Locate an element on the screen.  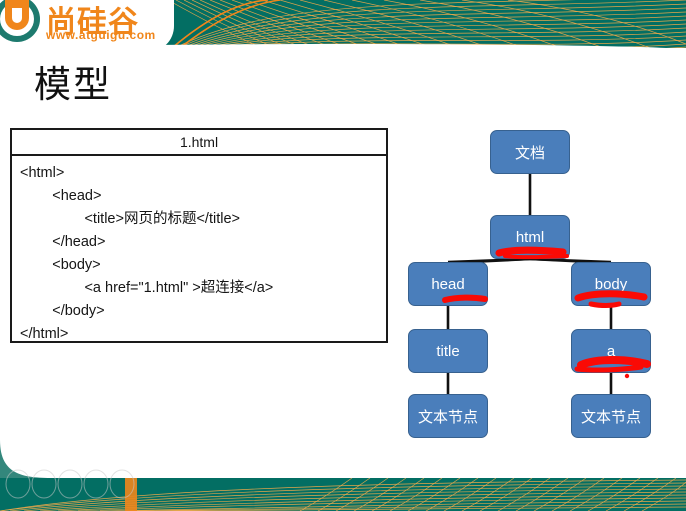
tree-node-title: title is located at coordinates (448, 351).